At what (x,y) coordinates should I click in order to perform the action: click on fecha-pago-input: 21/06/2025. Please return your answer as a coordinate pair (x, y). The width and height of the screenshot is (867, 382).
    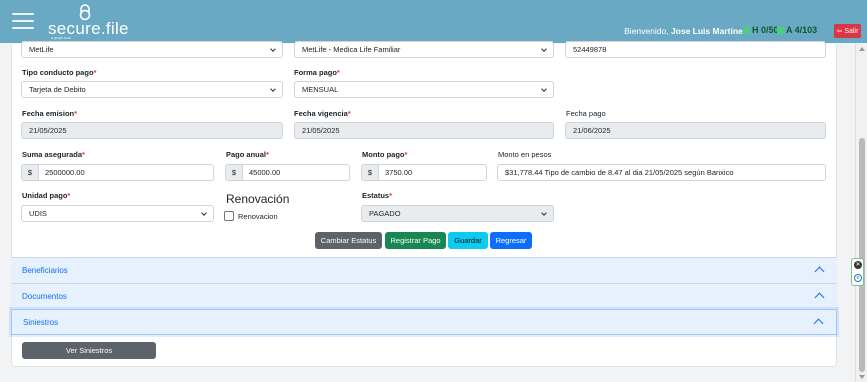
    Looking at the image, I should click on (695, 130).